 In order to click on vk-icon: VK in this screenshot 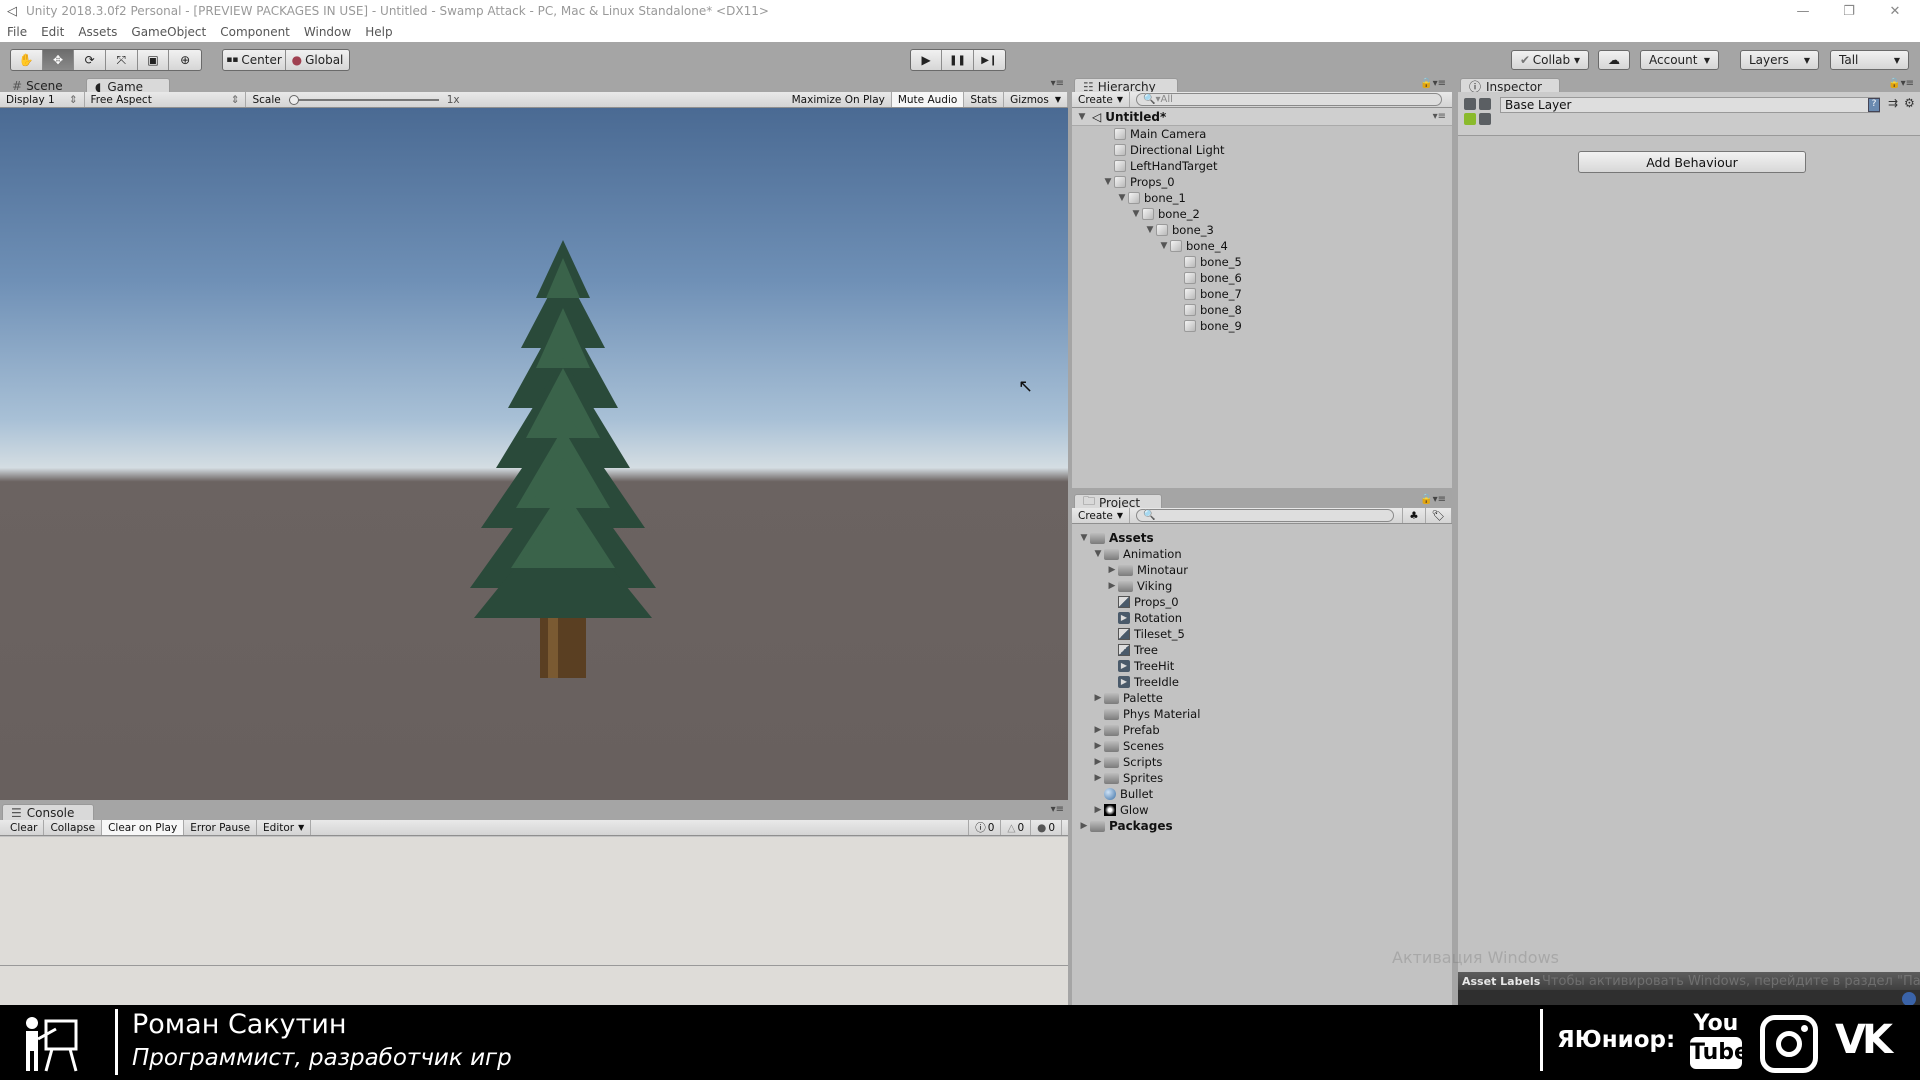, I will do `click(1864, 1040)`.